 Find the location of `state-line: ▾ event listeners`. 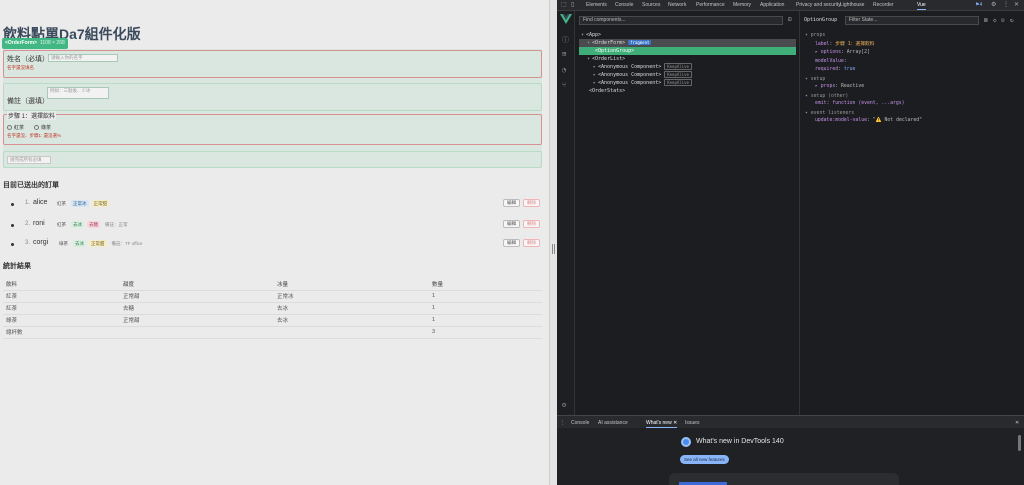

state-line: ▾ event listeners is located at coordinates (829, 113).